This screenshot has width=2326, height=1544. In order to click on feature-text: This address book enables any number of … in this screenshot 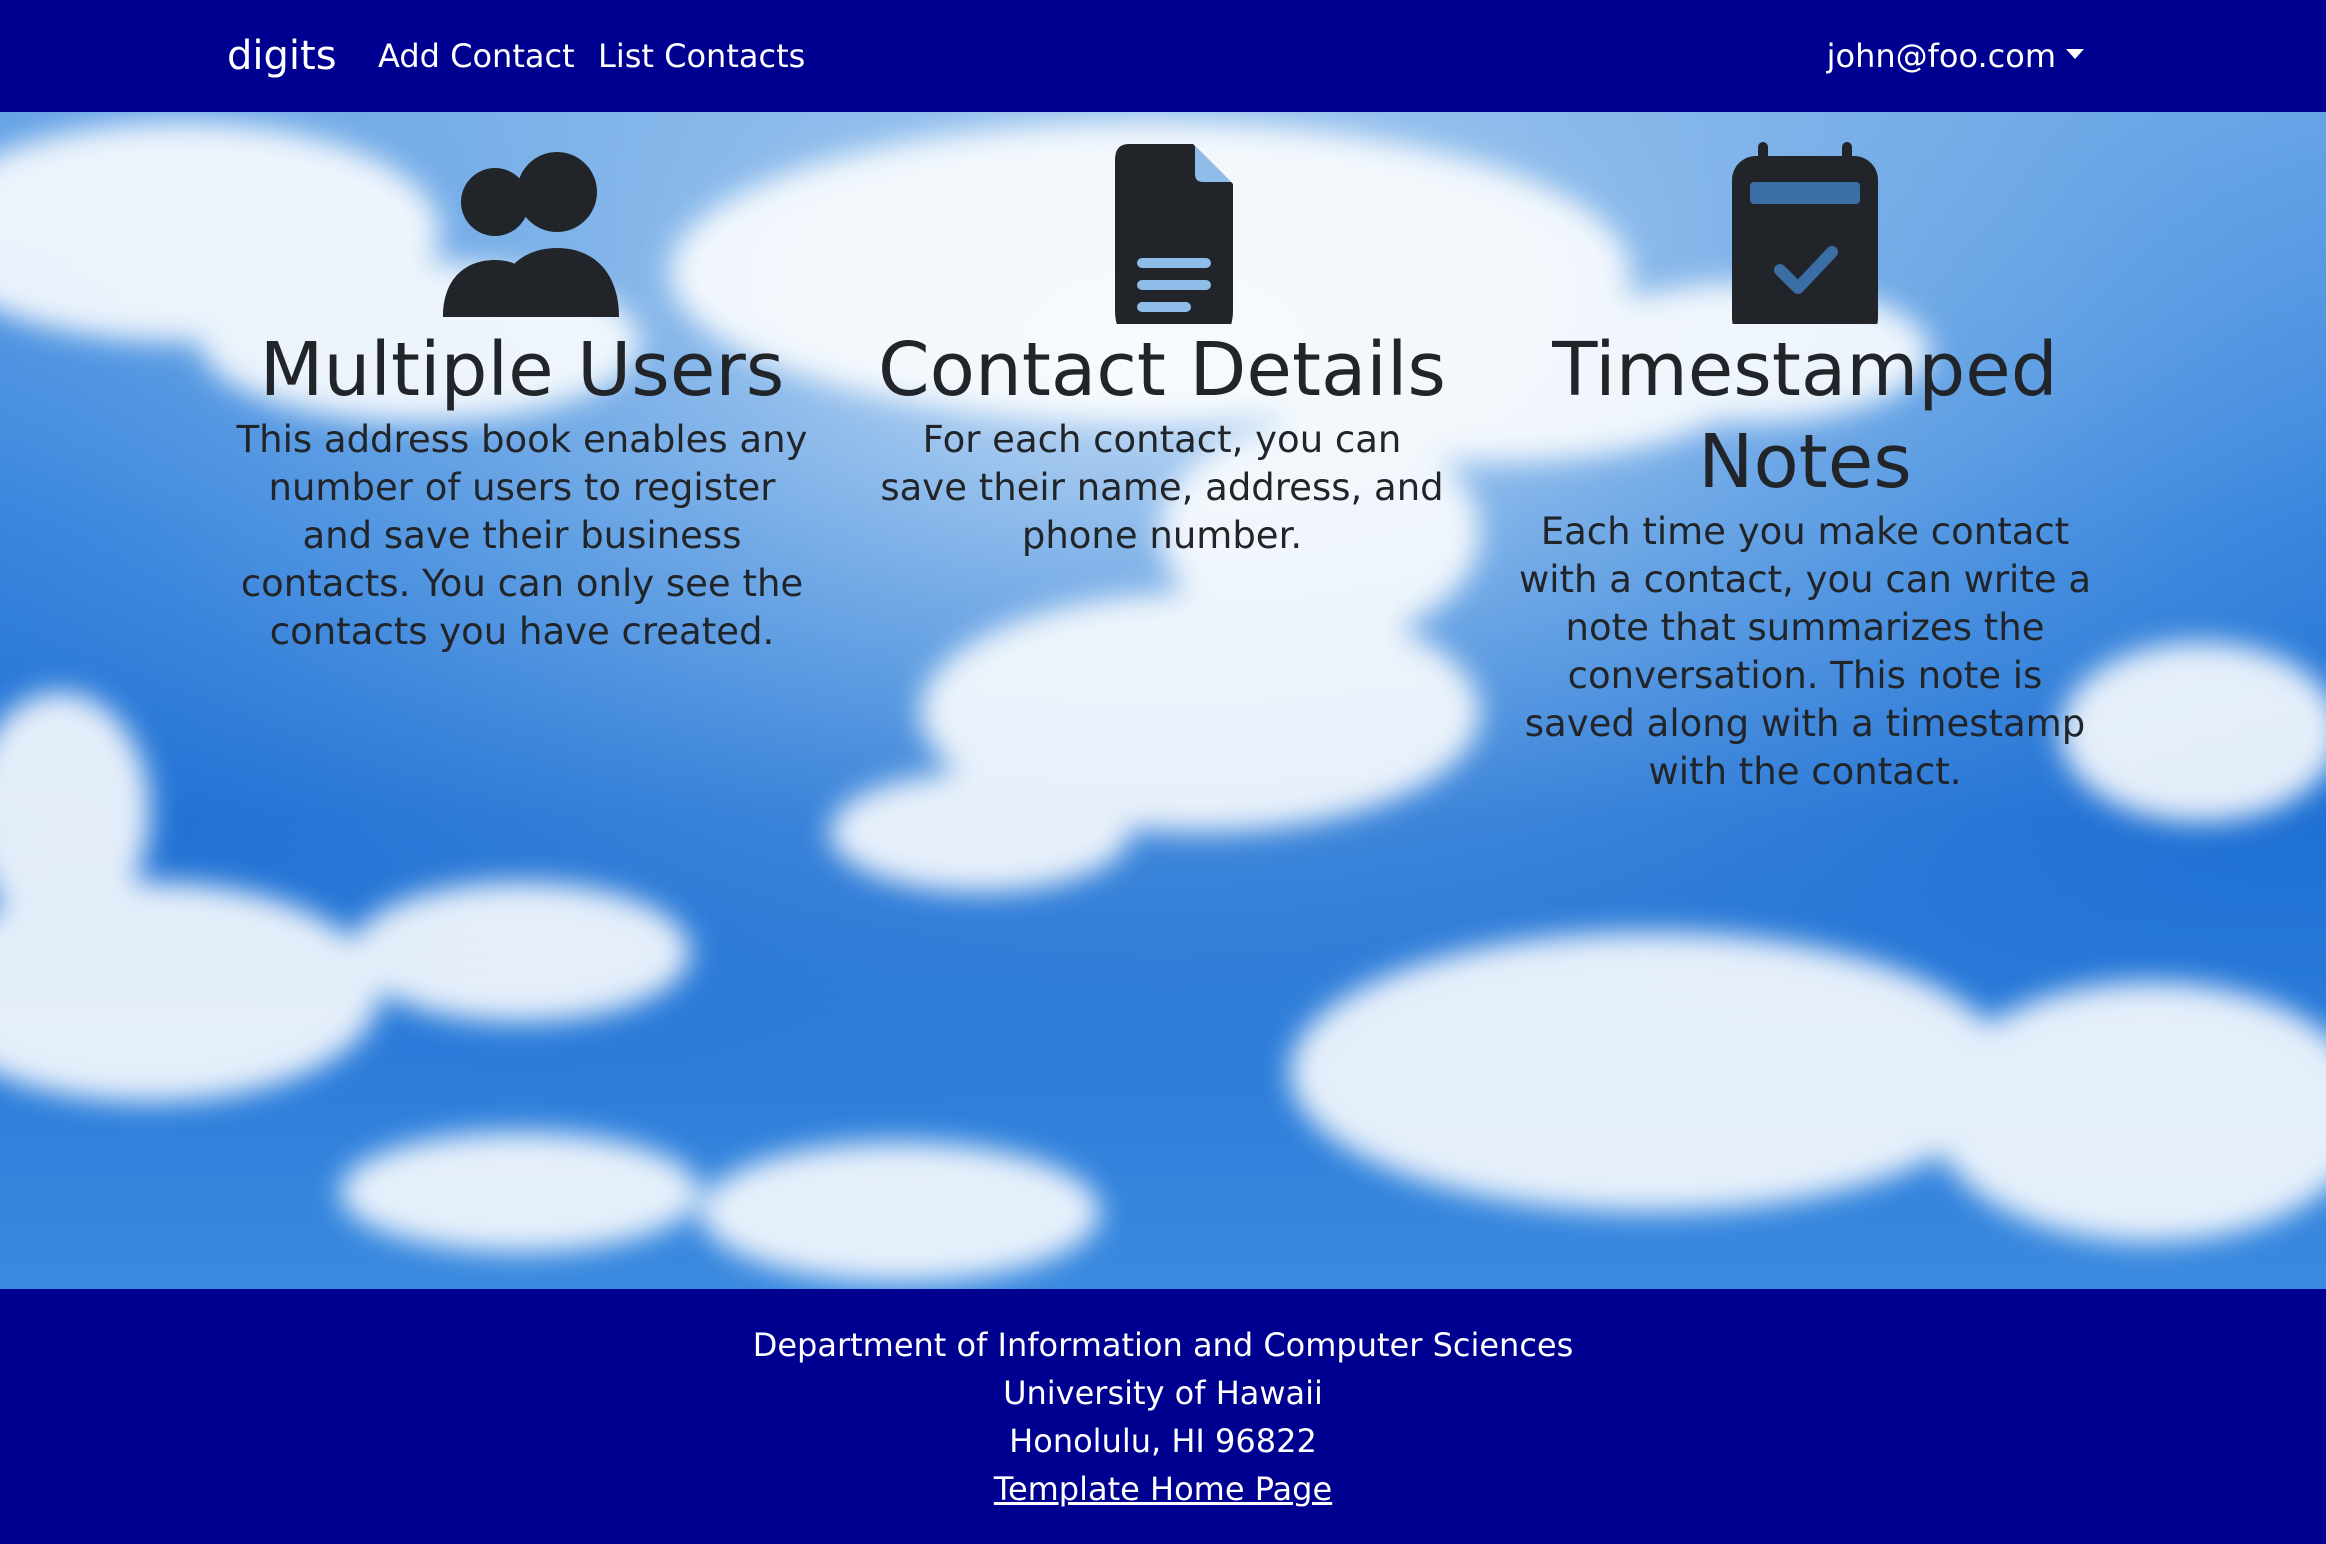, I will do `click(522, 535)`.